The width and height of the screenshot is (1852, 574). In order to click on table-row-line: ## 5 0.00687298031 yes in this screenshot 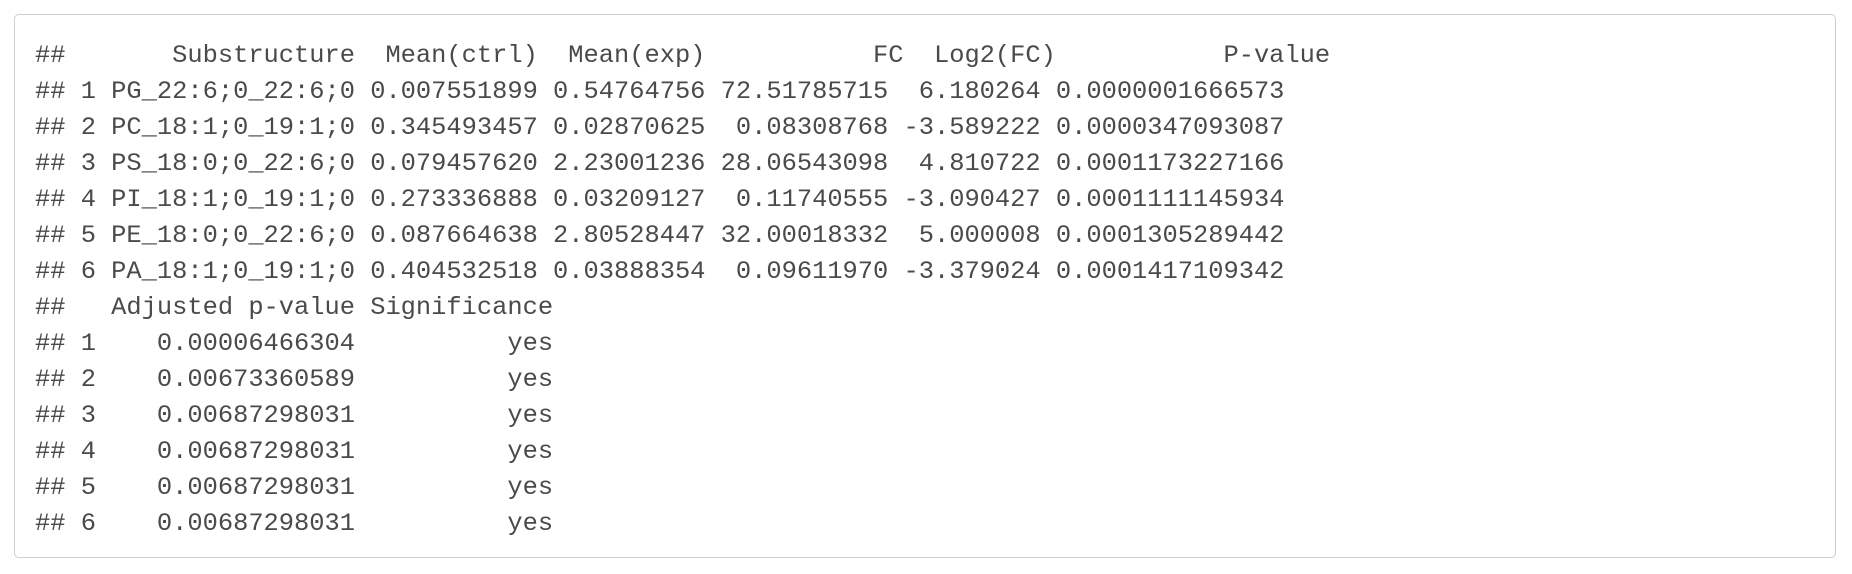, I will do `click(294, 487)`.